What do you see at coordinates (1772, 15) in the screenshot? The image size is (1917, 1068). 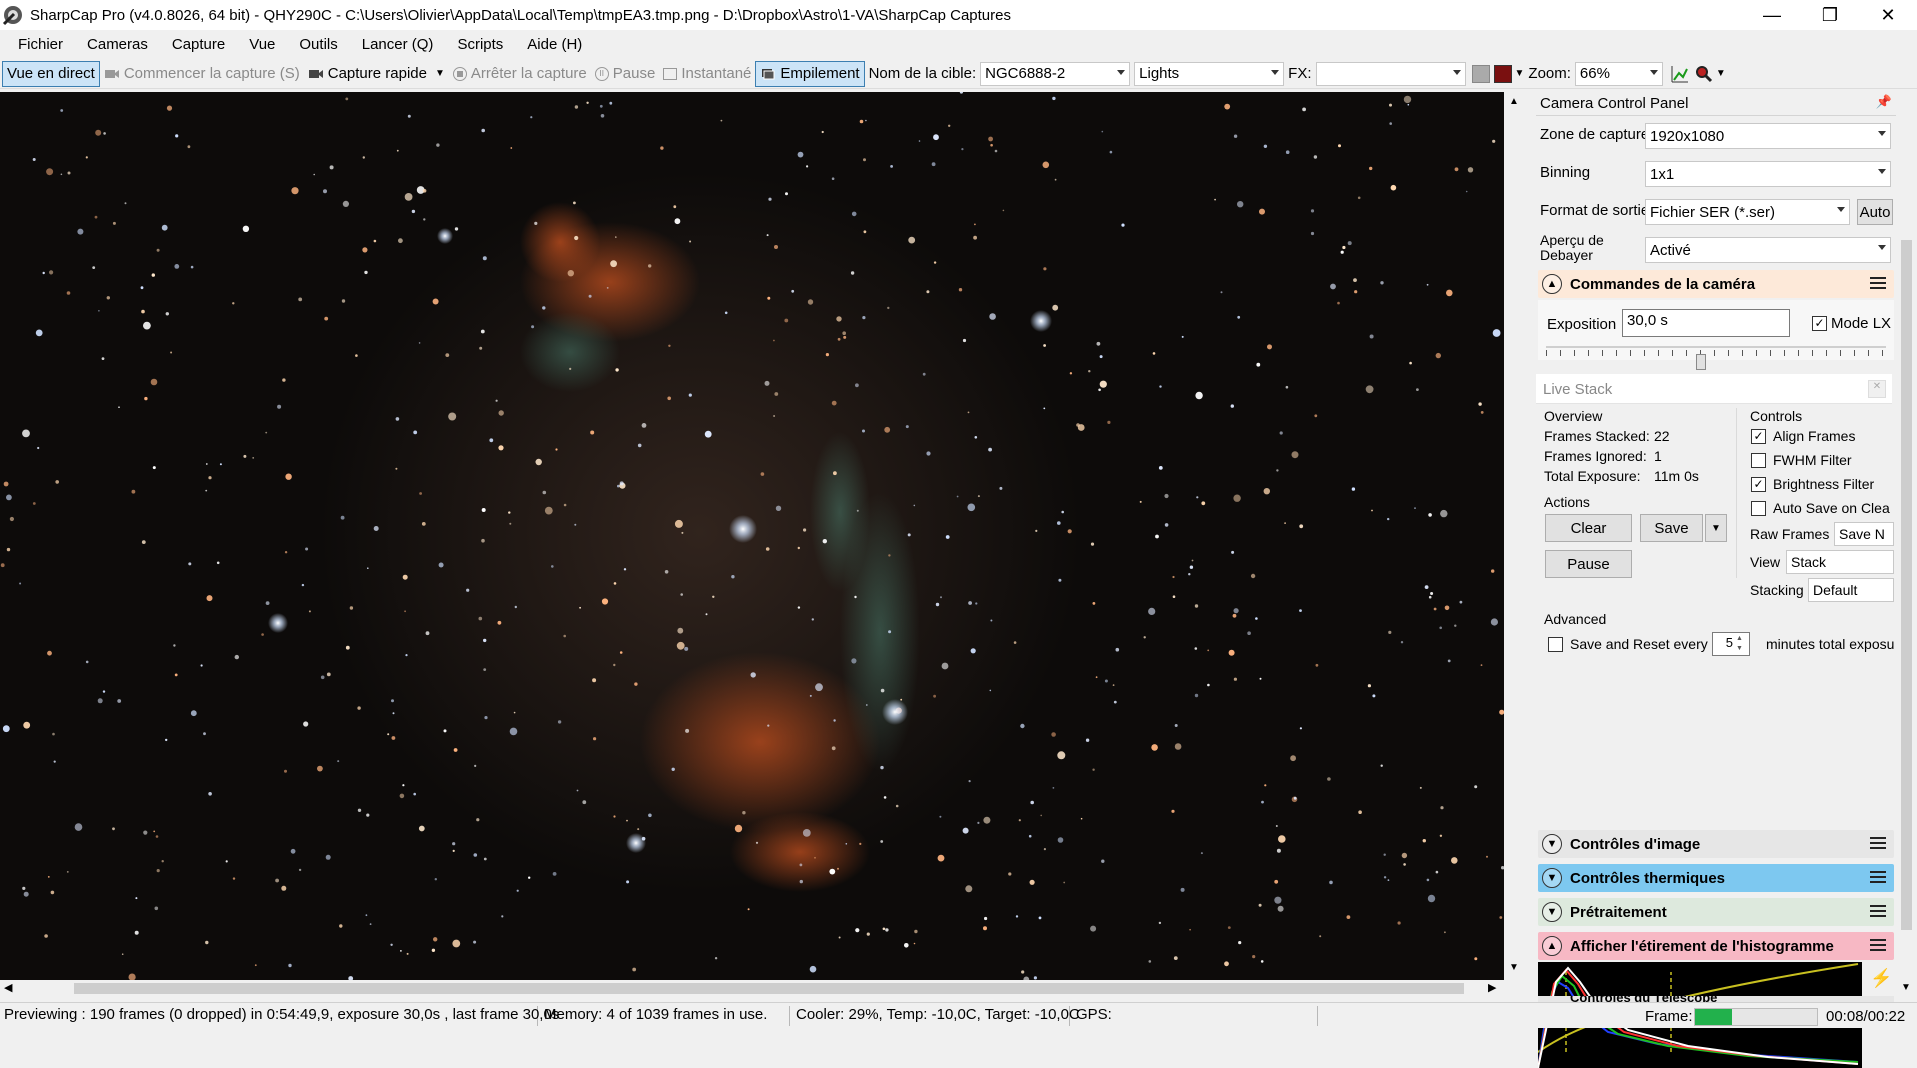 I see `minimize-button: —` at bounding box center [1772, 15].